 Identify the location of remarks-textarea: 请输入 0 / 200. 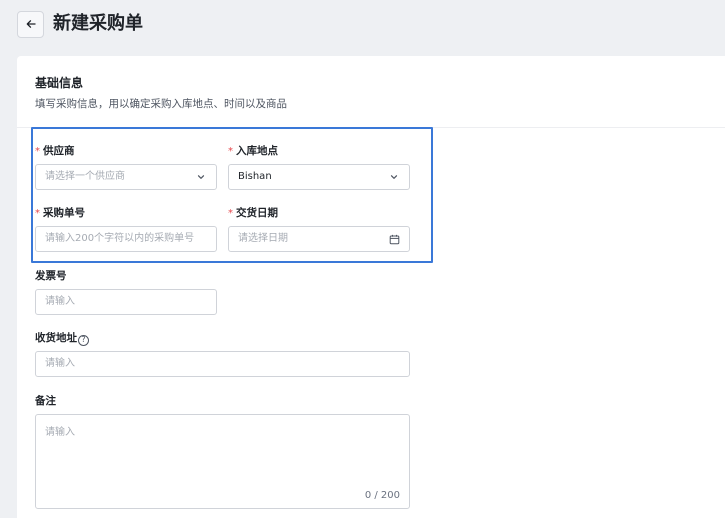
(222, 461).